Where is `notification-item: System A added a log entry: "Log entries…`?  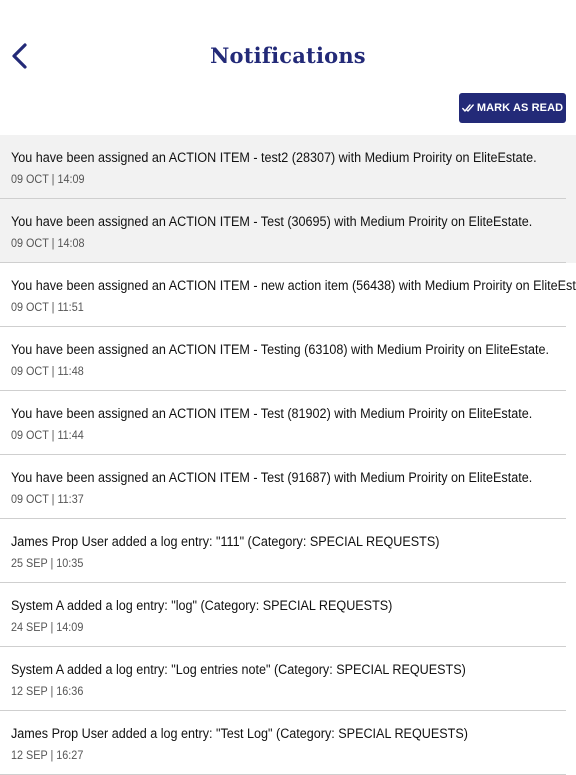
notification-item: System A added a log entry: "Log entries… is located at coordinates (288, 679).